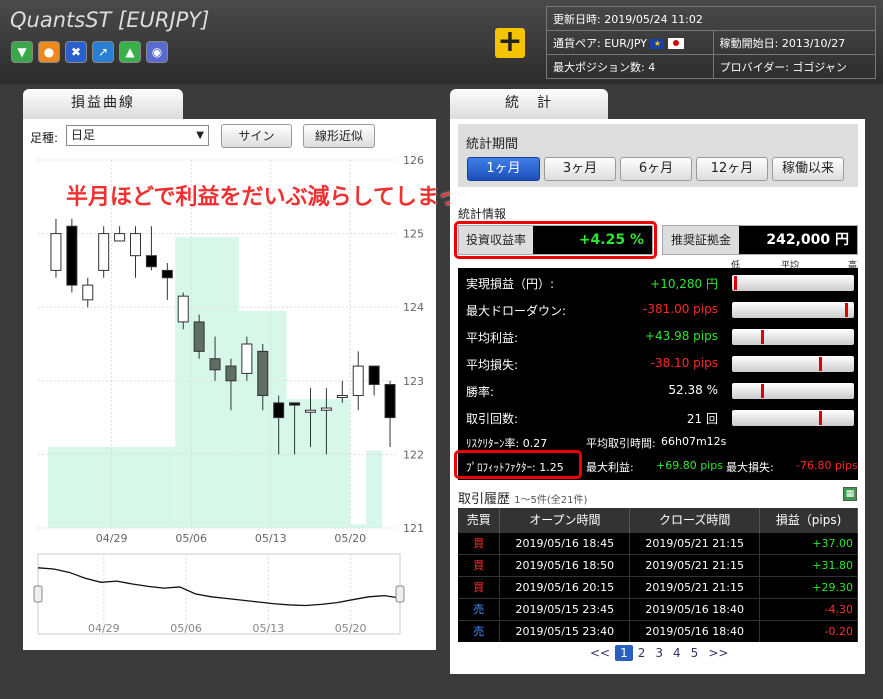 The height and width of the screenshot is (699, 883). Describe the element at coordinates (351, 628) in the screenshot. I see `ov-tick-05/20: 05/20` at that location.